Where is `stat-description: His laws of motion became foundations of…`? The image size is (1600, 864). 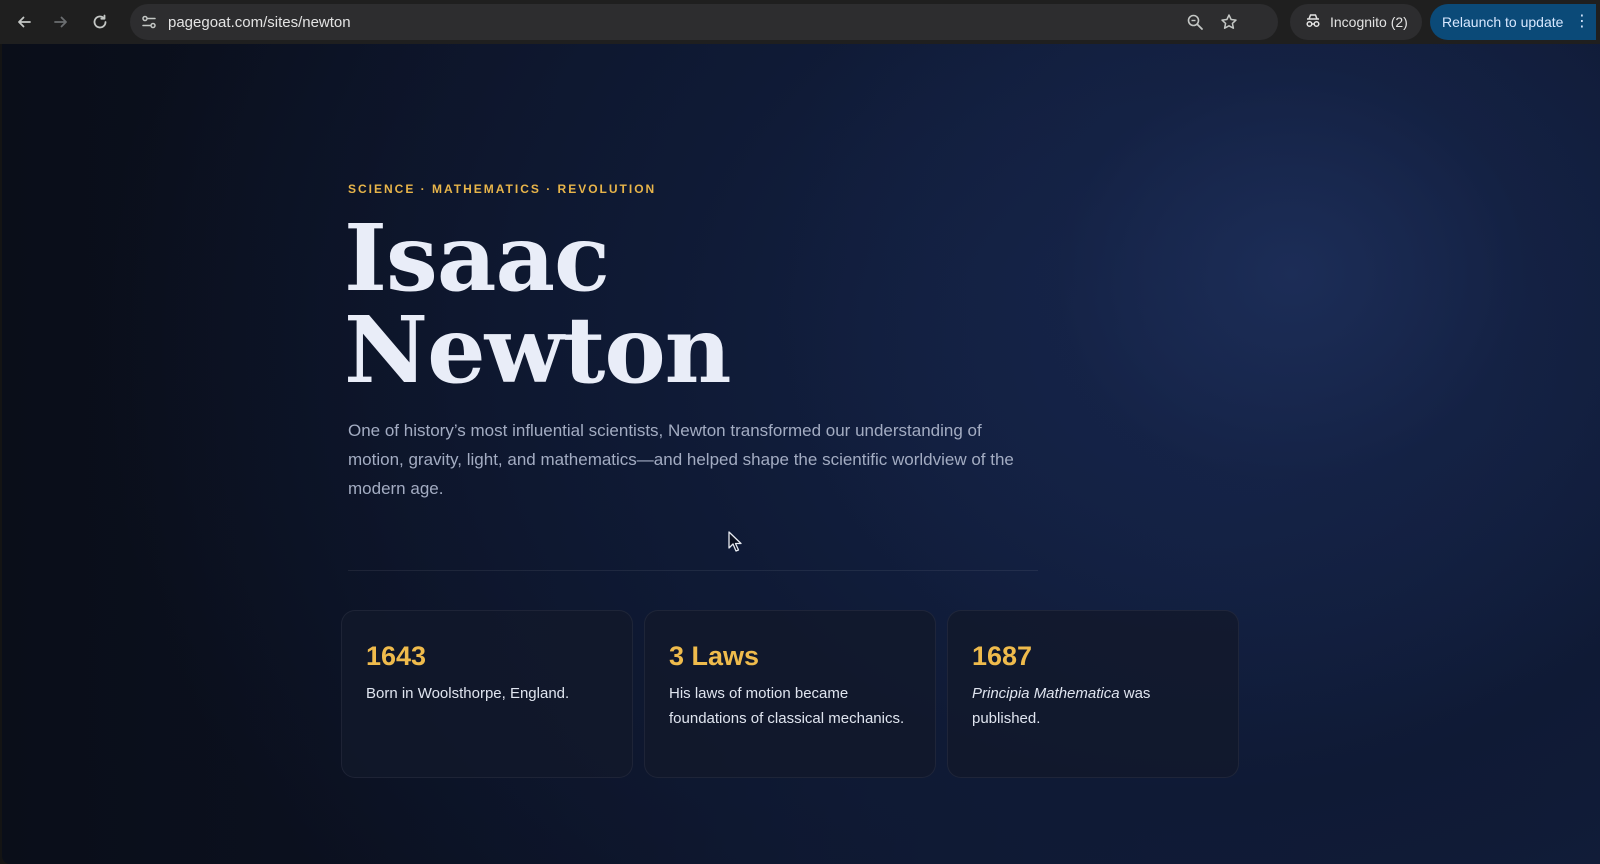
stat-description: His laws of motion became foundations of… is located at coordinates (787, 706).